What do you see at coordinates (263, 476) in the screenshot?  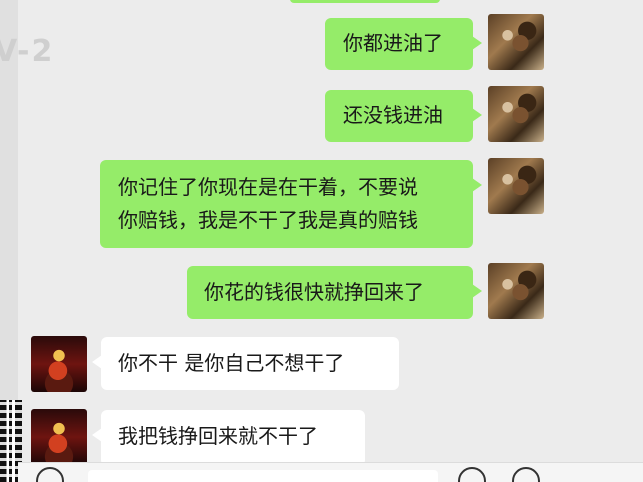 I see `message-input` at bounding box center [263, 476].